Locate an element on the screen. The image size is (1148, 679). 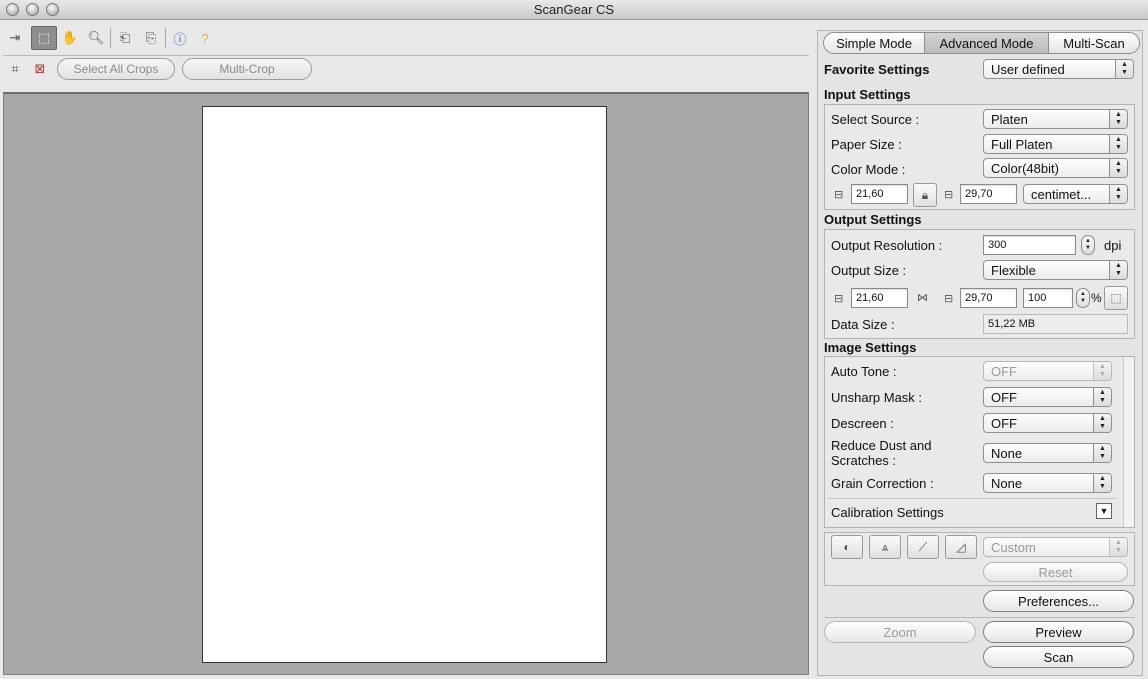
output-size-select: Flexible ▲ ▼ is located at coordinates (1055, 270).